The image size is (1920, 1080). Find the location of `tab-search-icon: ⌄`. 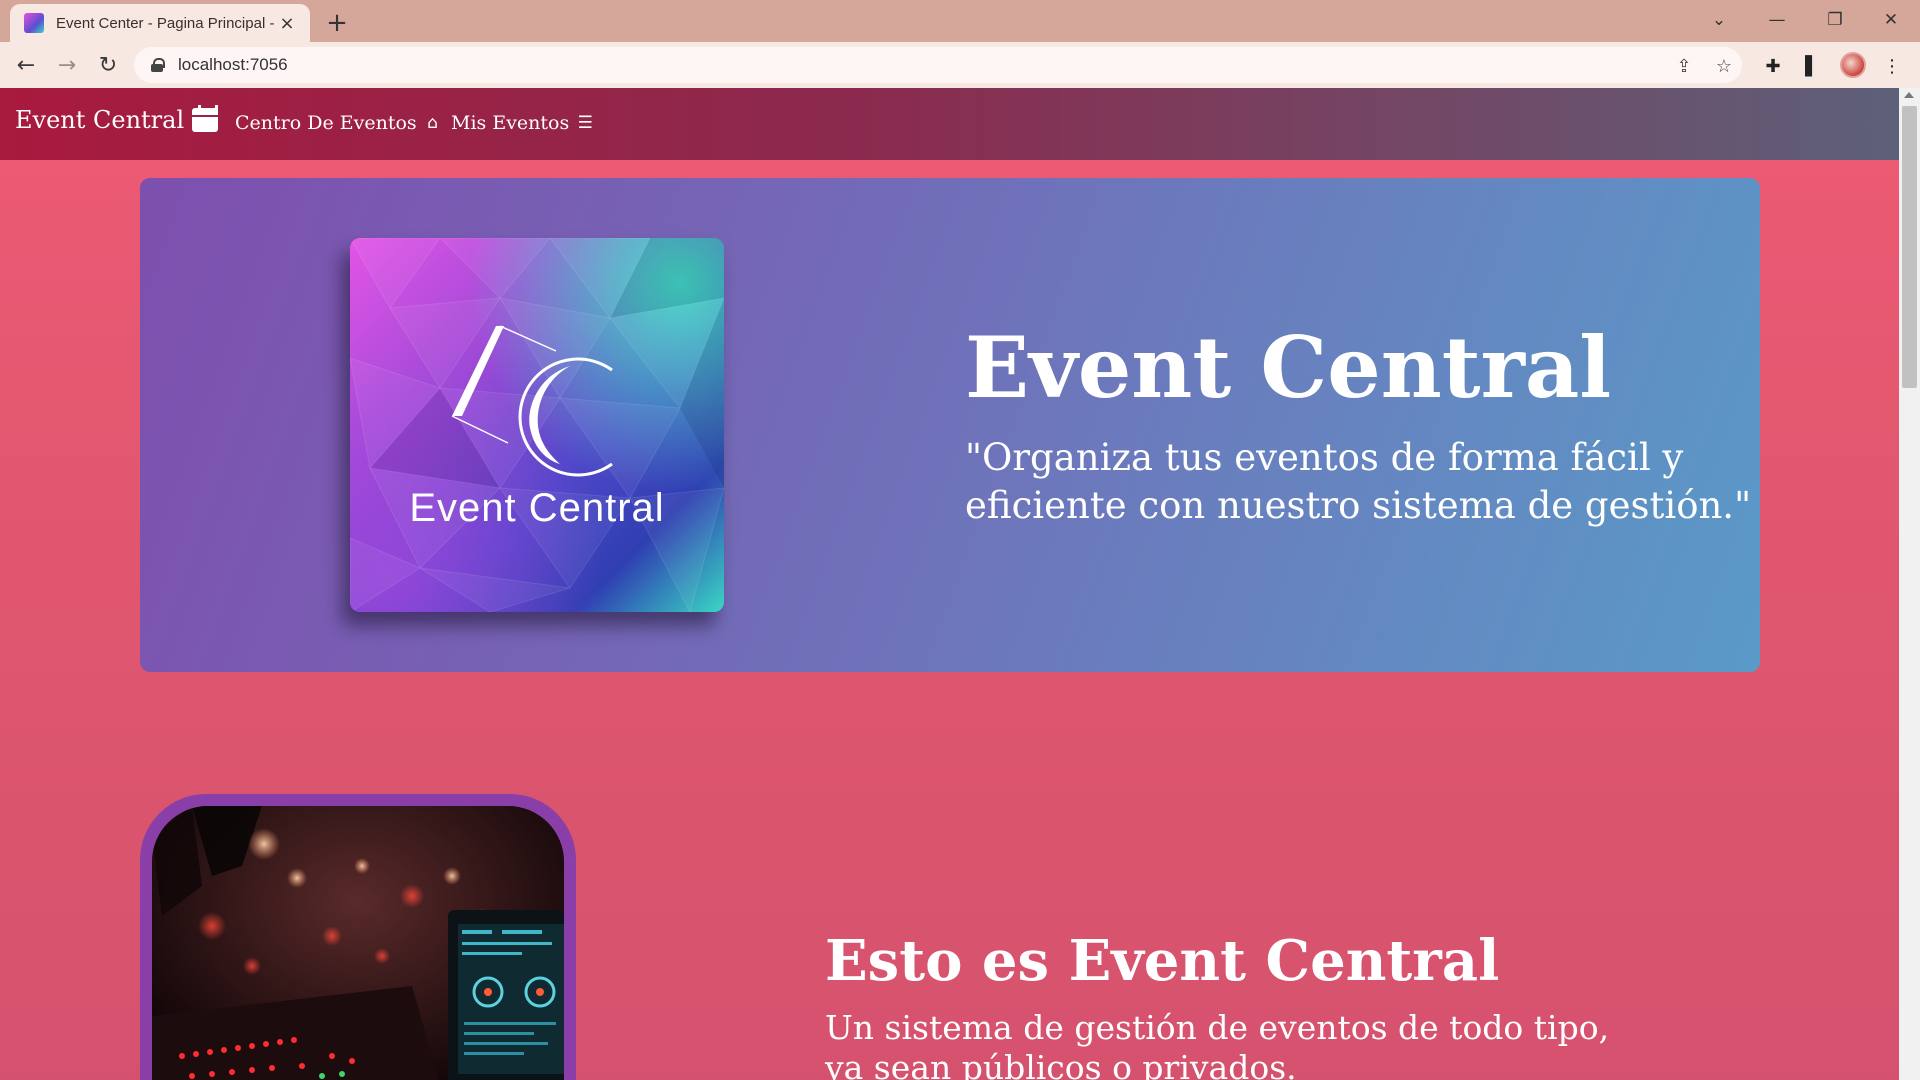

tab-search-icon: ⌄ is located at coordinates (1719, 20).